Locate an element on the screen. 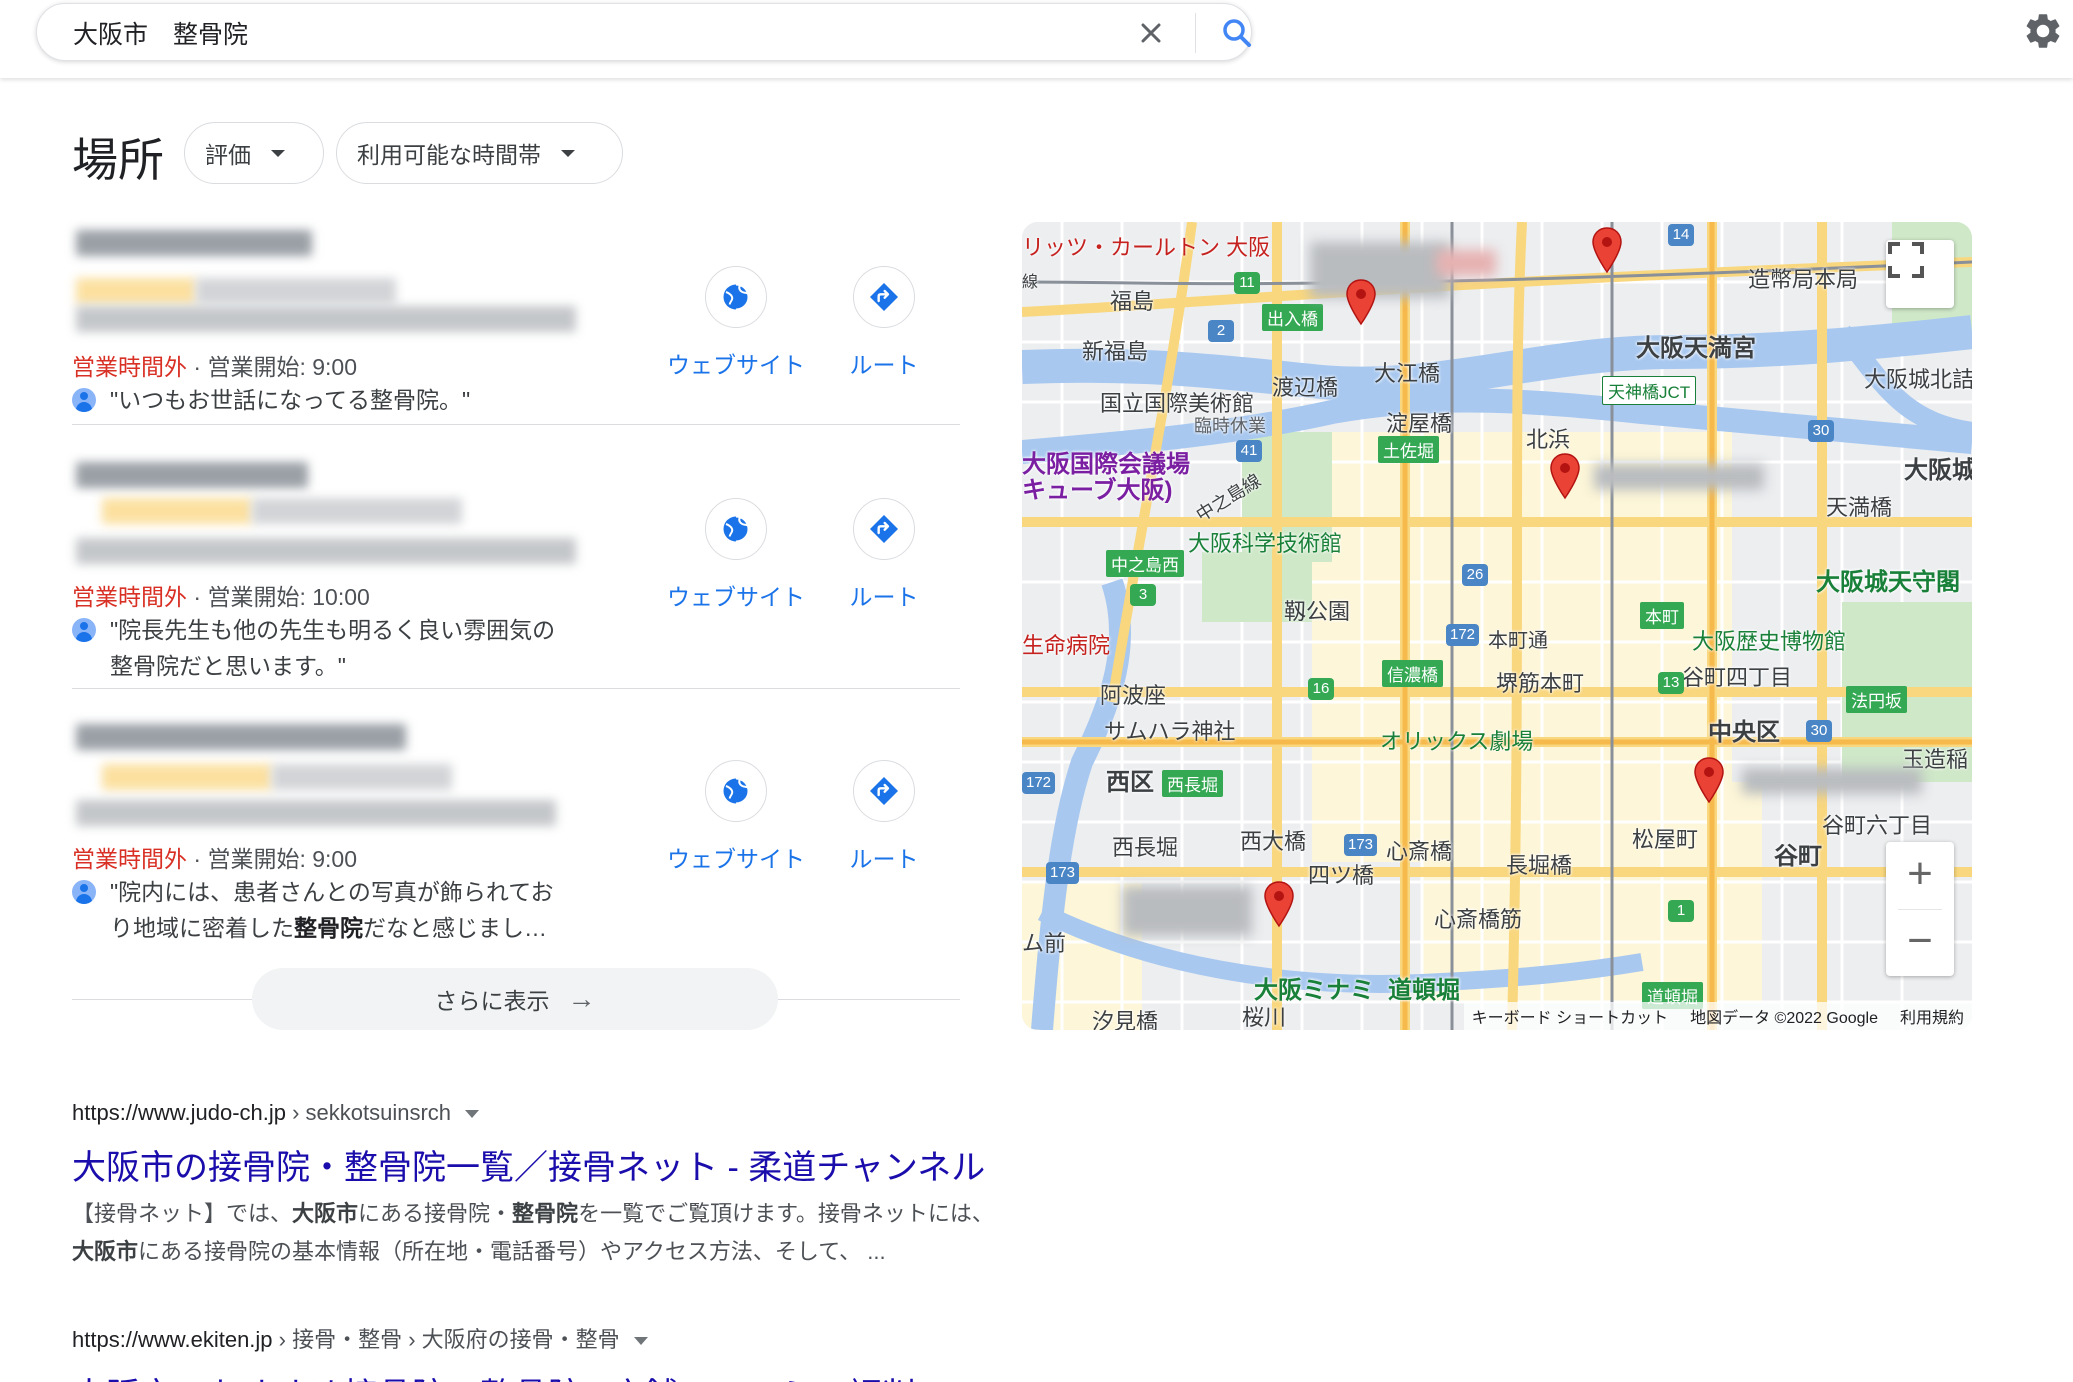 This screenshot has height=1382, width=2073. settings-button is located at coordinates (2043, 31).